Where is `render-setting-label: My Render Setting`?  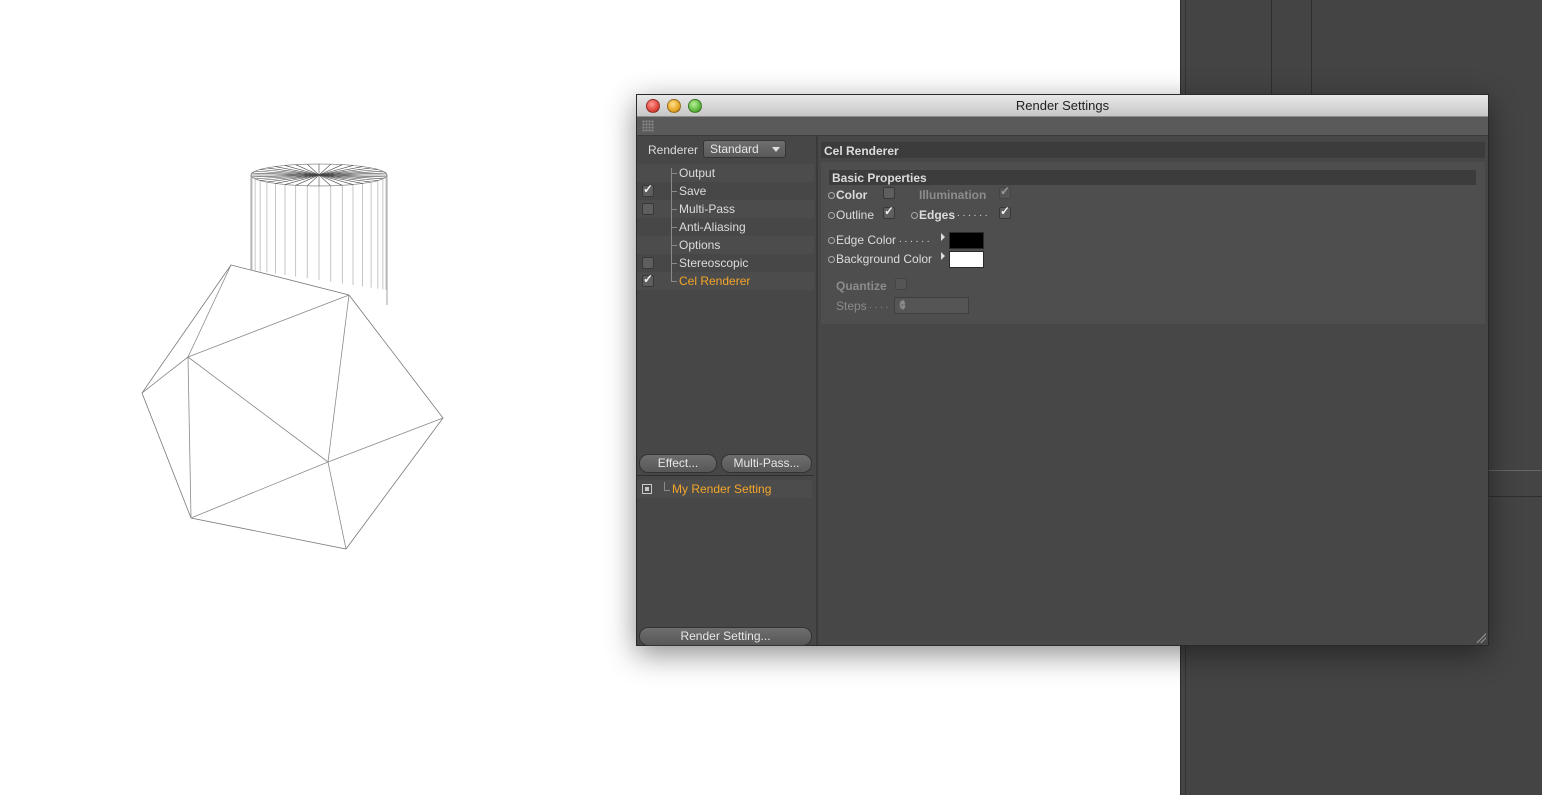 render-setting-label: My Render Setting is located at coordinates (722, 489).